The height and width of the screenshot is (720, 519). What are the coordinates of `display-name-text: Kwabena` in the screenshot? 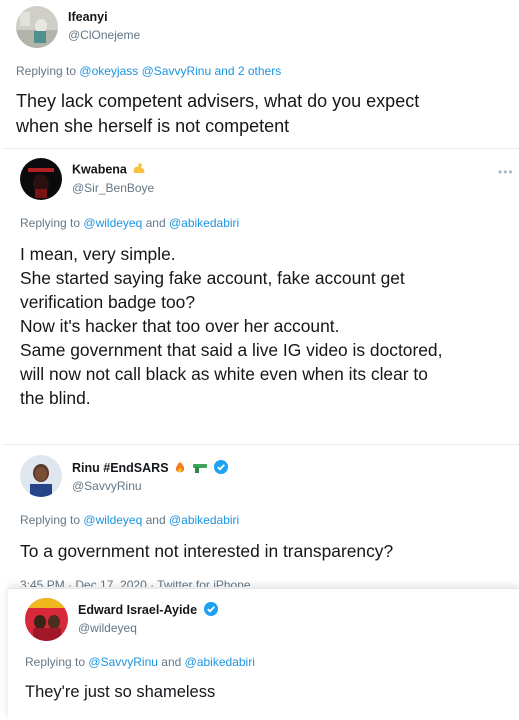 It's located at (99, 169).